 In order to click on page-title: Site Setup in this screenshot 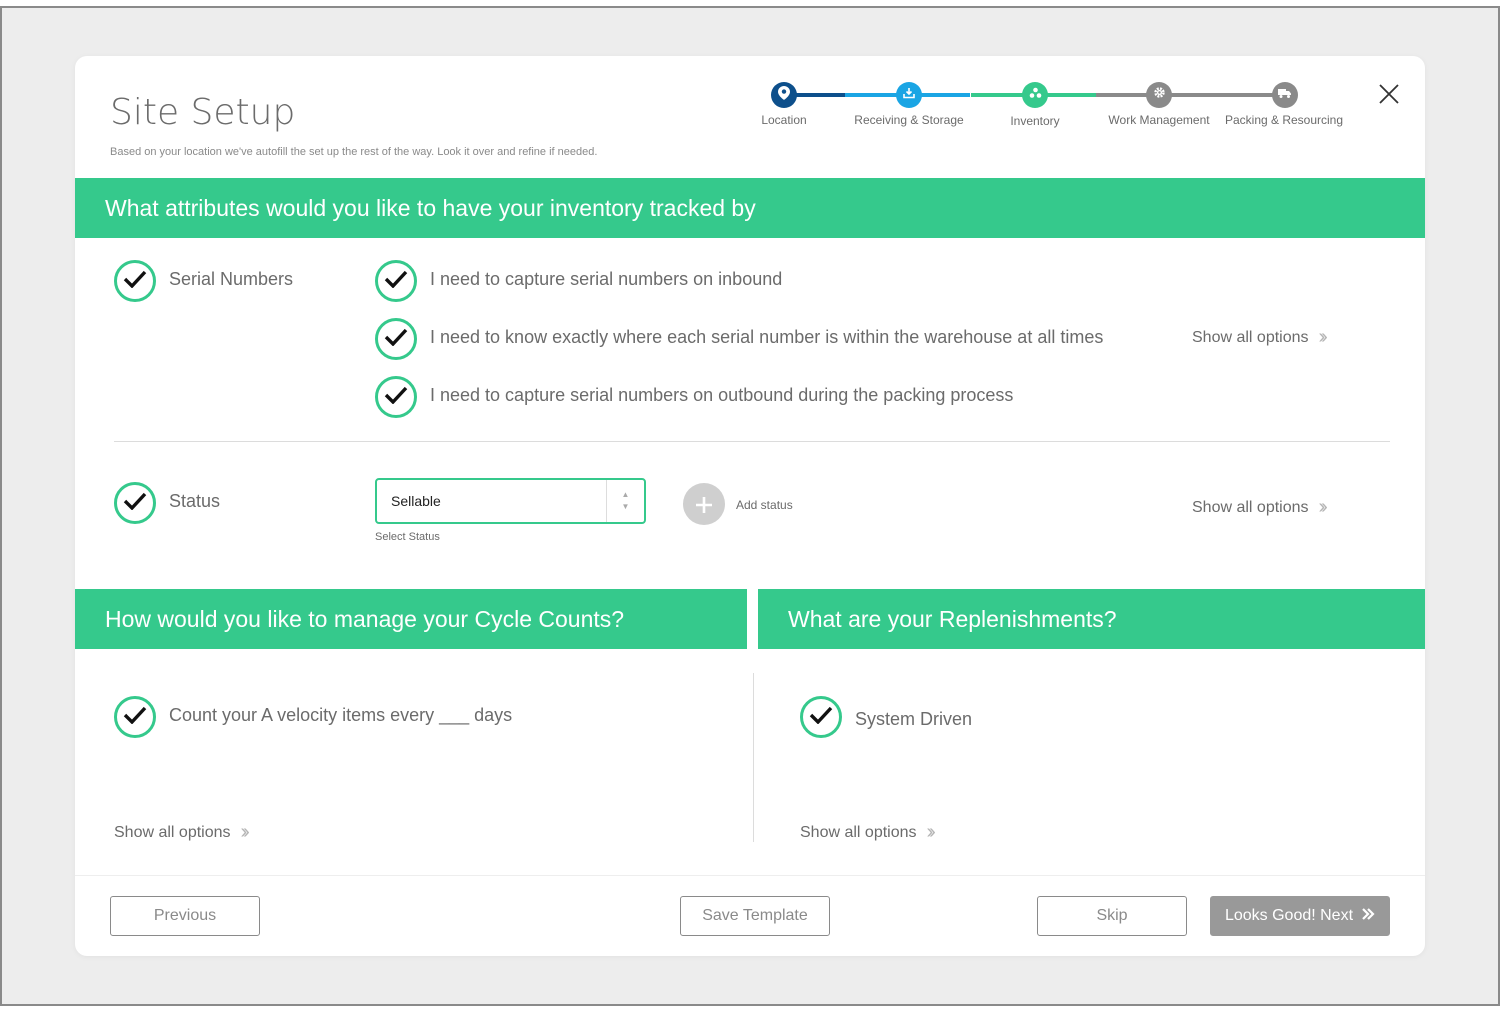, I will do `click(203, 112)`.